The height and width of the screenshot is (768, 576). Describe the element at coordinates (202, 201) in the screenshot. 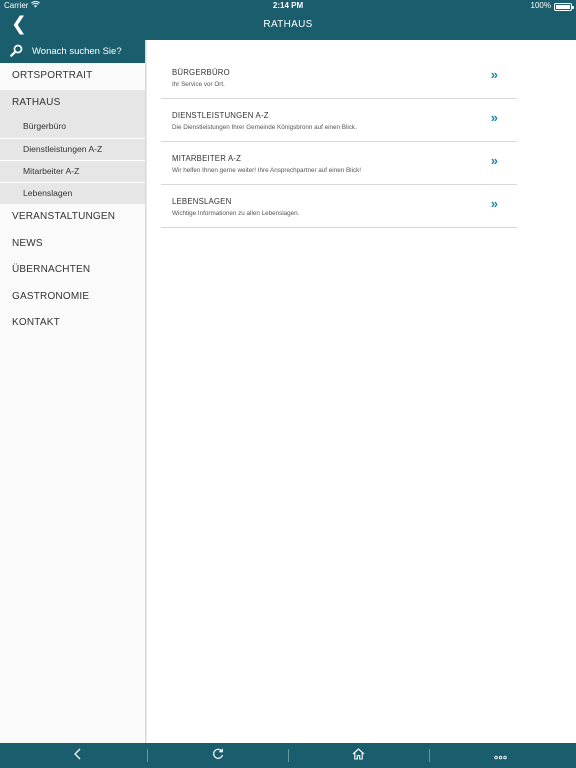

I see `list-item-title: LEBENSLAGEN` at that location.